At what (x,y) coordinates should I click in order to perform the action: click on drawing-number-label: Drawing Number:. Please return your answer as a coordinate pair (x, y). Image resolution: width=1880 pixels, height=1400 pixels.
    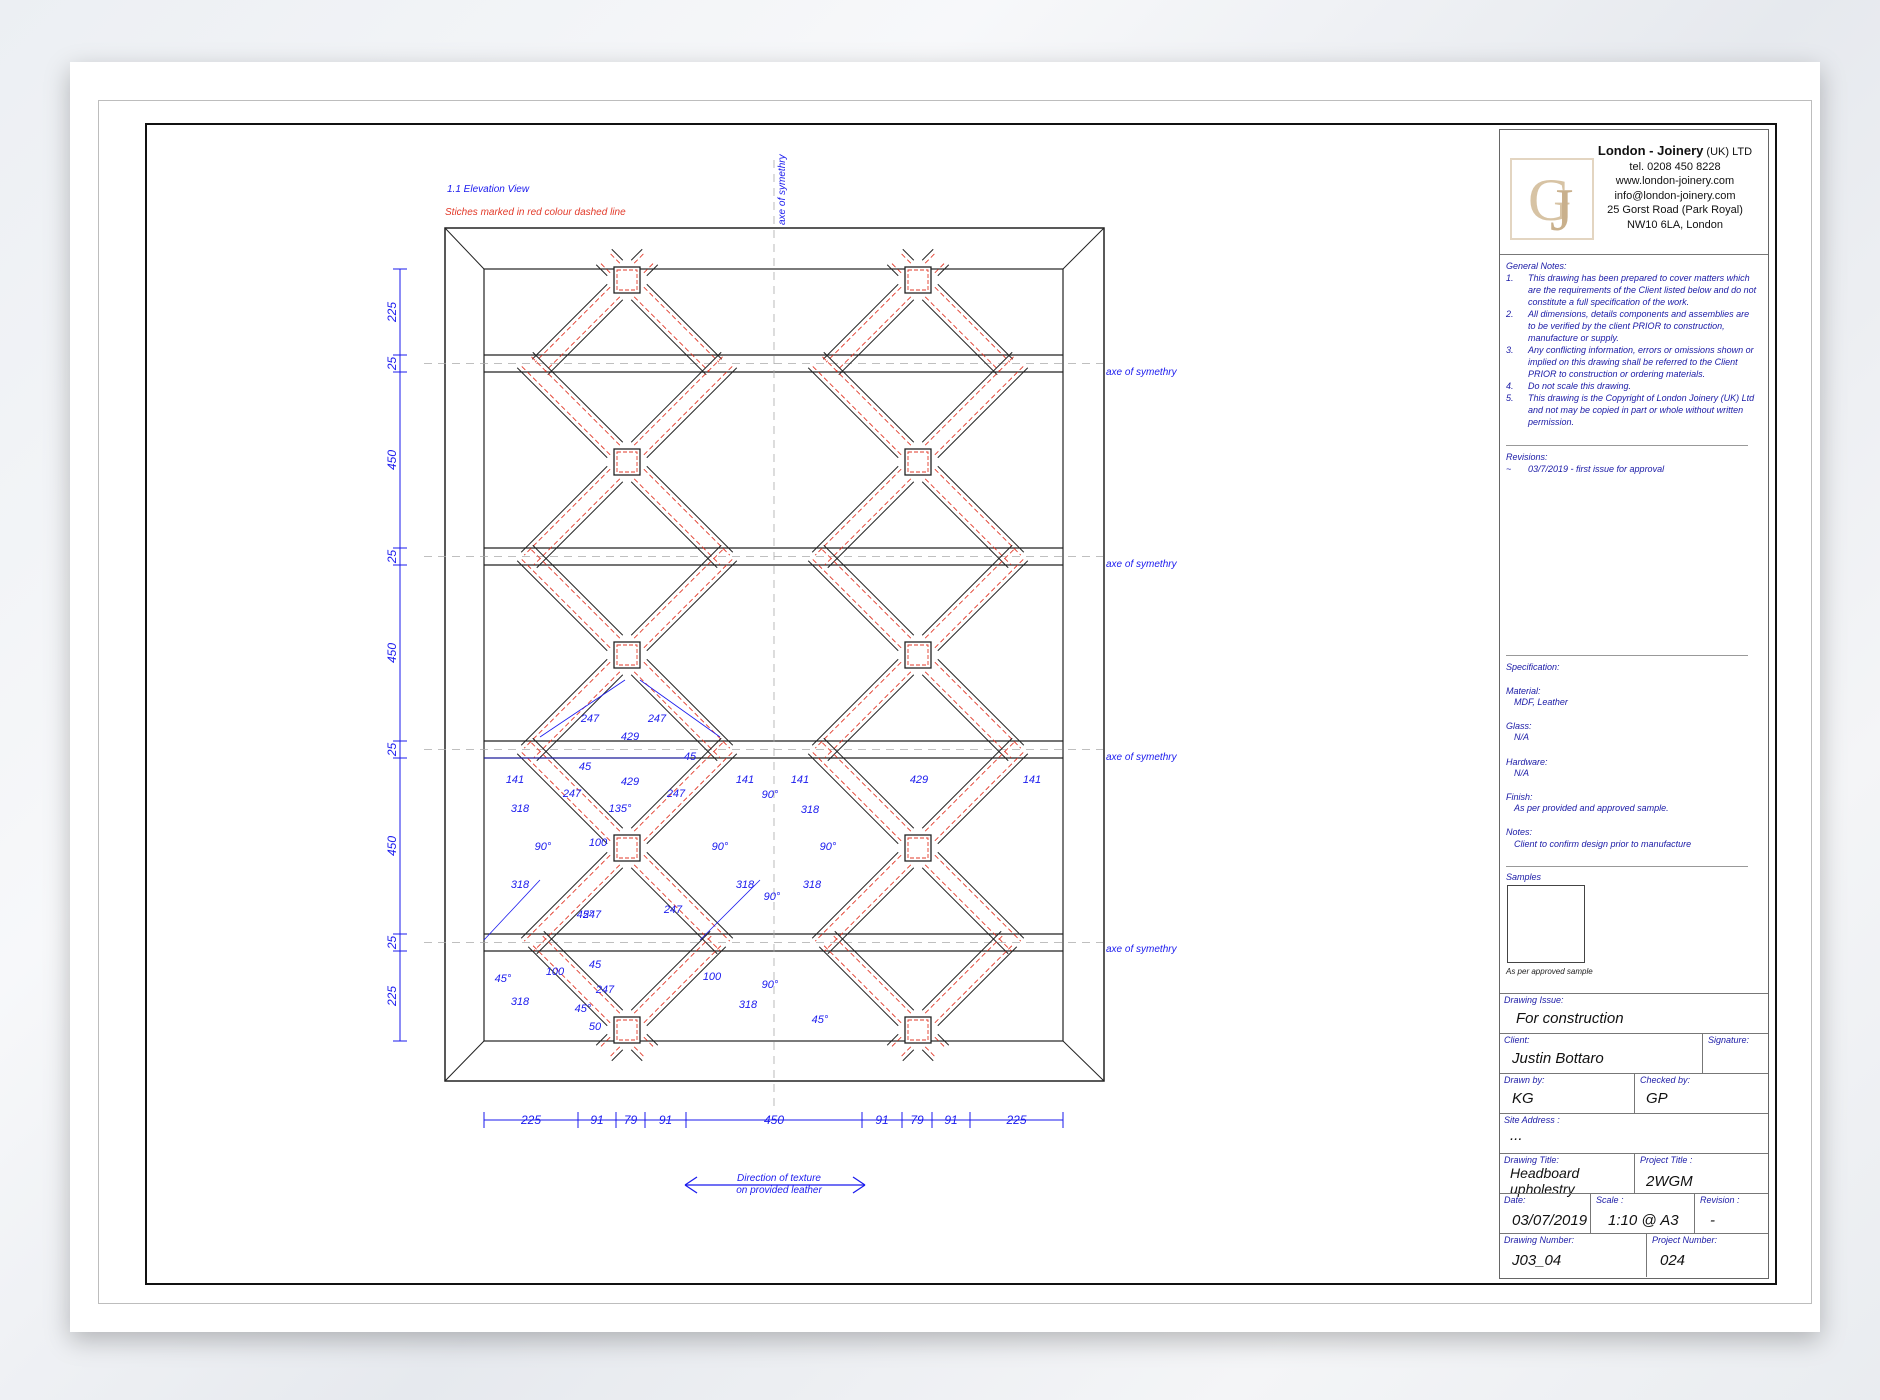
    Looking at the image, I should click on (1539, 1240).